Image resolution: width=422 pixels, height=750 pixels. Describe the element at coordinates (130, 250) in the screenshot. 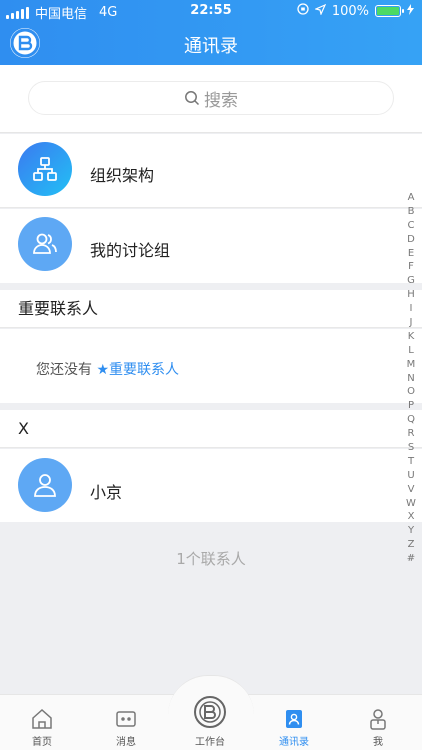

I see `menu-item-label: 我的讨论组` at that location.